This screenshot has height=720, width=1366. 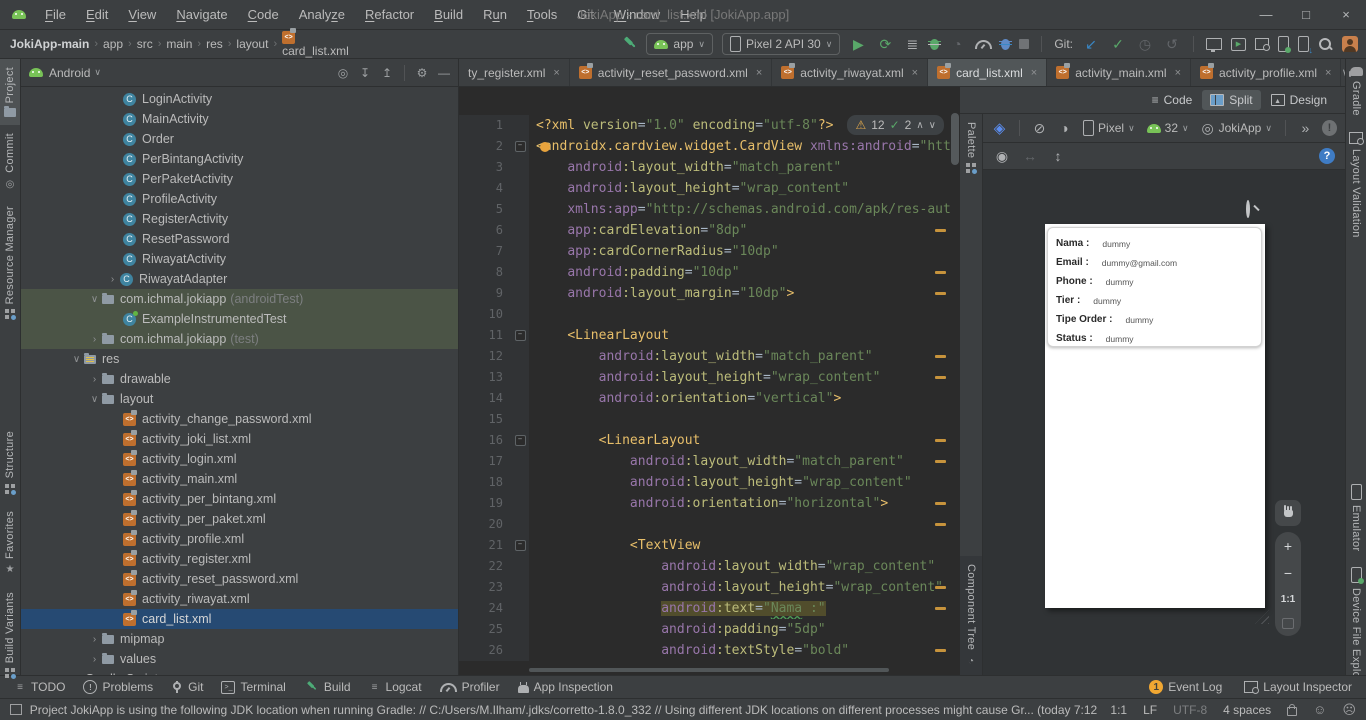 What do you see at coordinates (932, 125) in the screenshot?
I see `next-issue-icon: ∨` at bounding box center [932, 125].